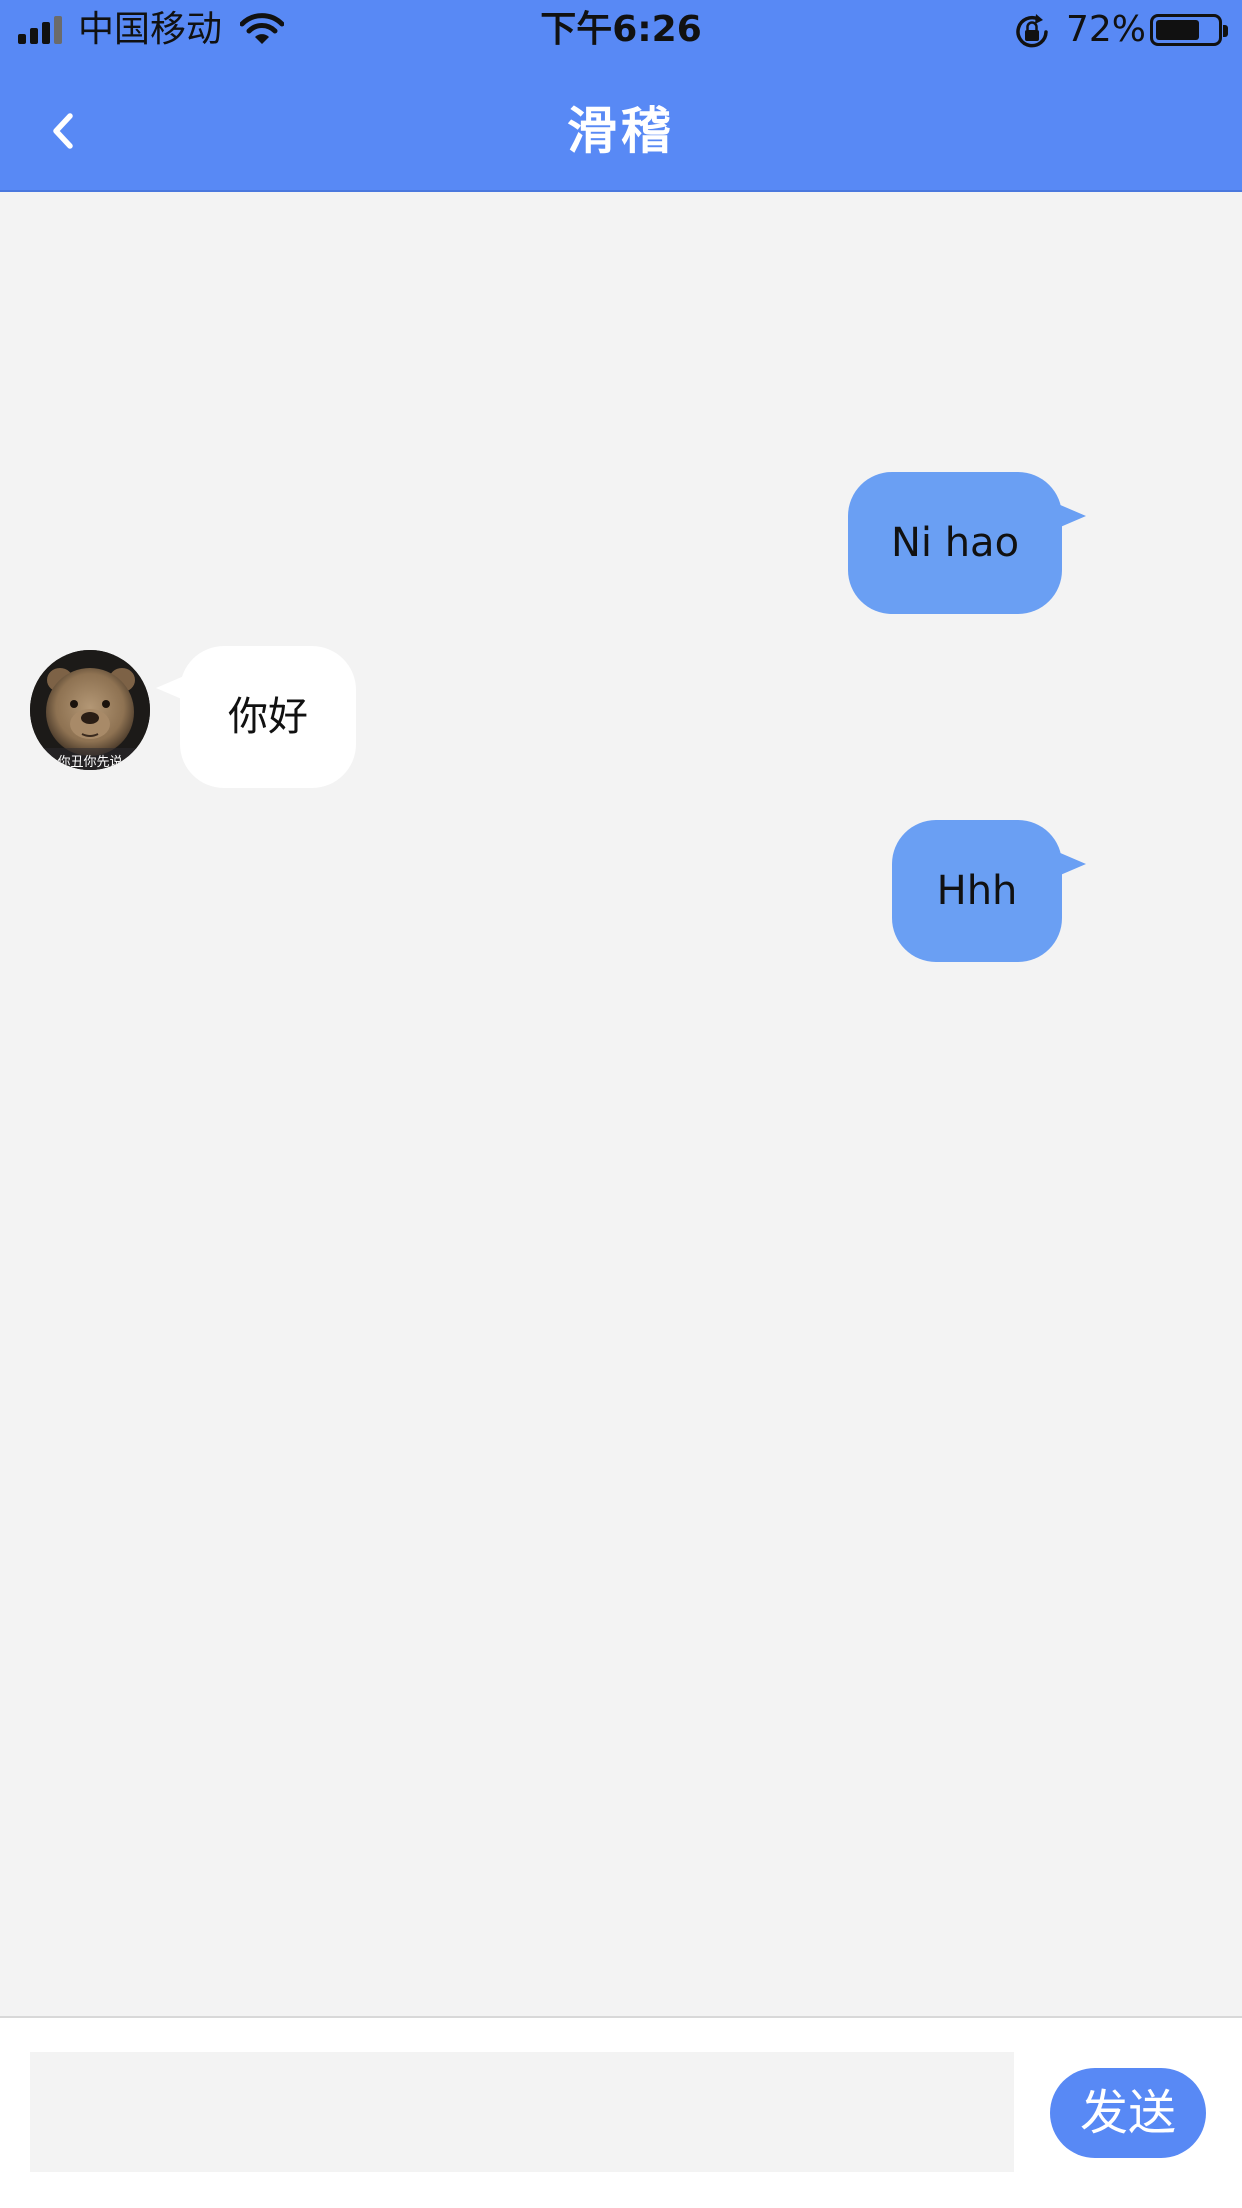  I want to click on teddy-bear-avatar-image: 你丑你先说, so click(90, 710).